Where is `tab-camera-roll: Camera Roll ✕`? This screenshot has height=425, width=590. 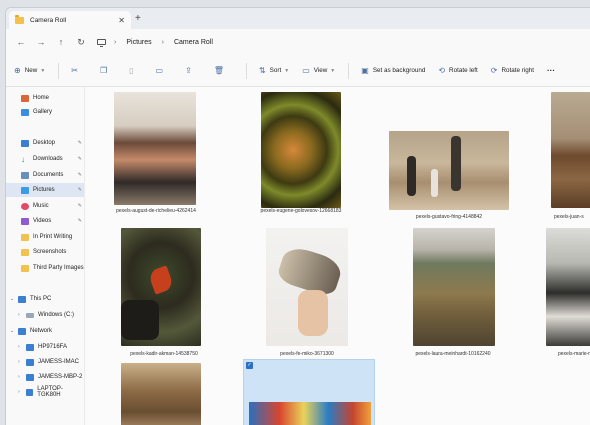 tab-camera-roll: Camera Roll ✕ is located at coordinates (70, 20).